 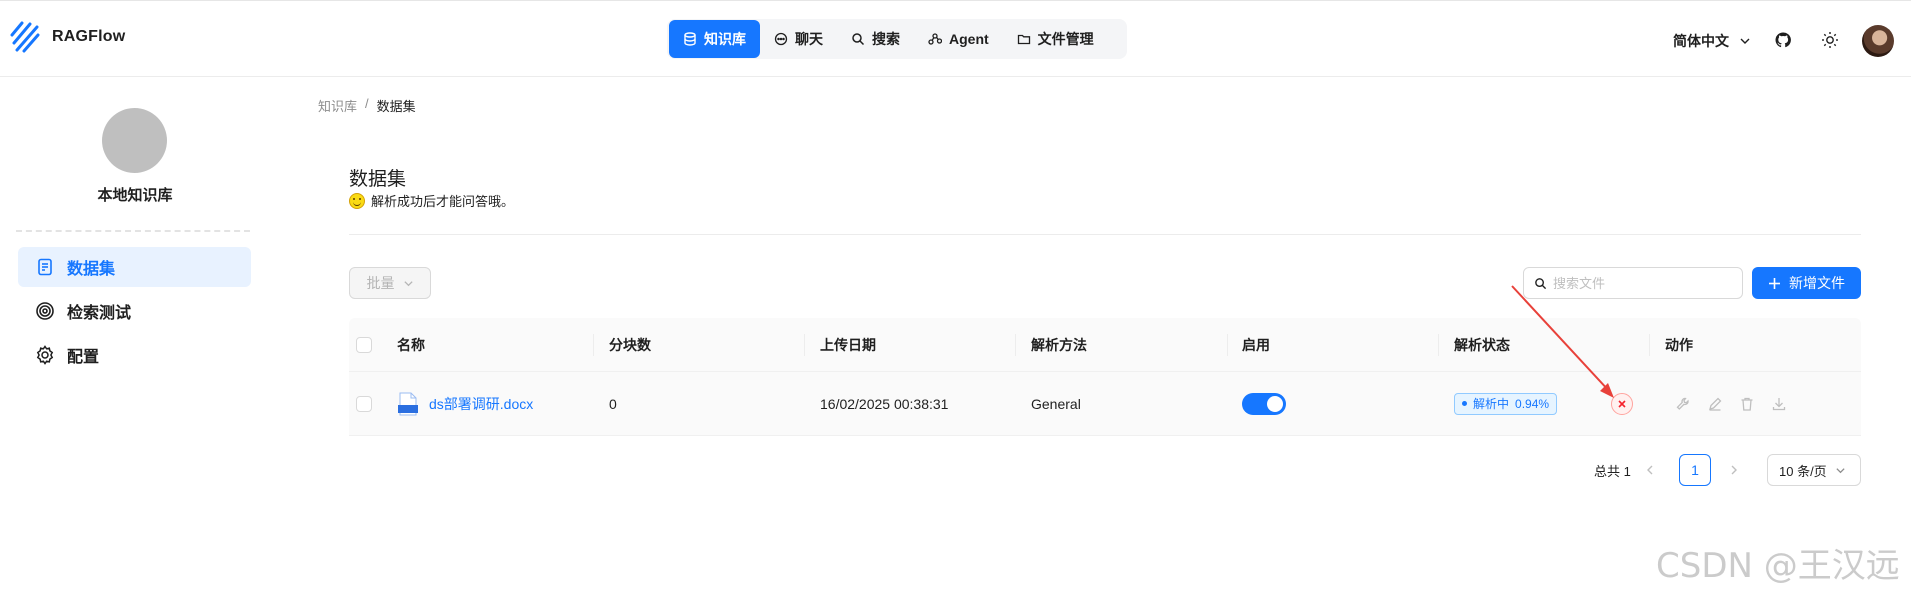 What do you see at coordinates (357, 200) in the screenshot?
I see `smiley-icon` at bounding box center [357, 200].